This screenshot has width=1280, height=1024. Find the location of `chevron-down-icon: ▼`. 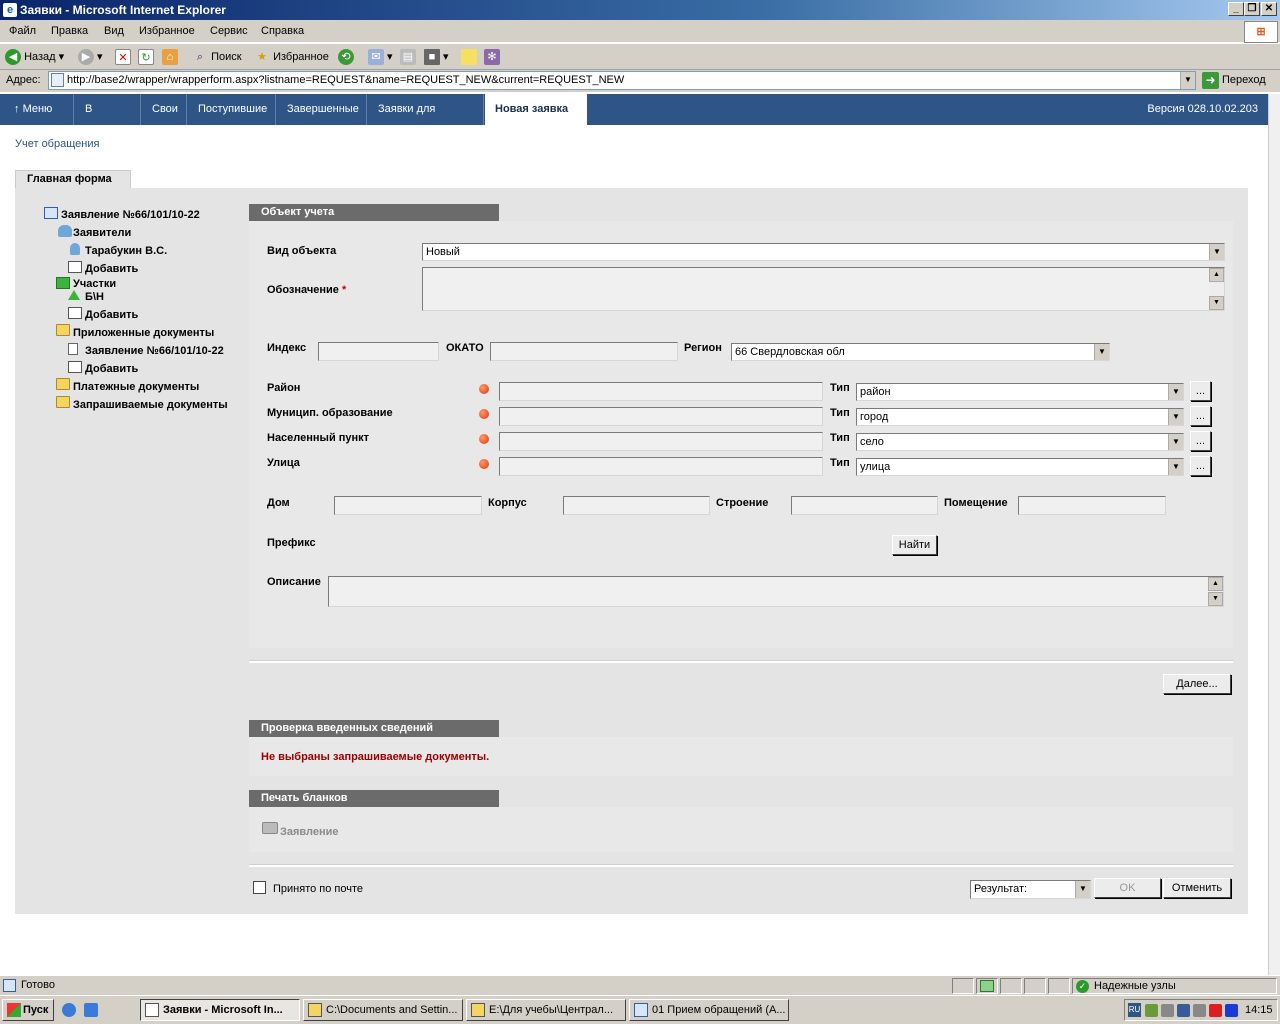

chevron-down-icon: ▼ is located at coordinates (1082, 889).